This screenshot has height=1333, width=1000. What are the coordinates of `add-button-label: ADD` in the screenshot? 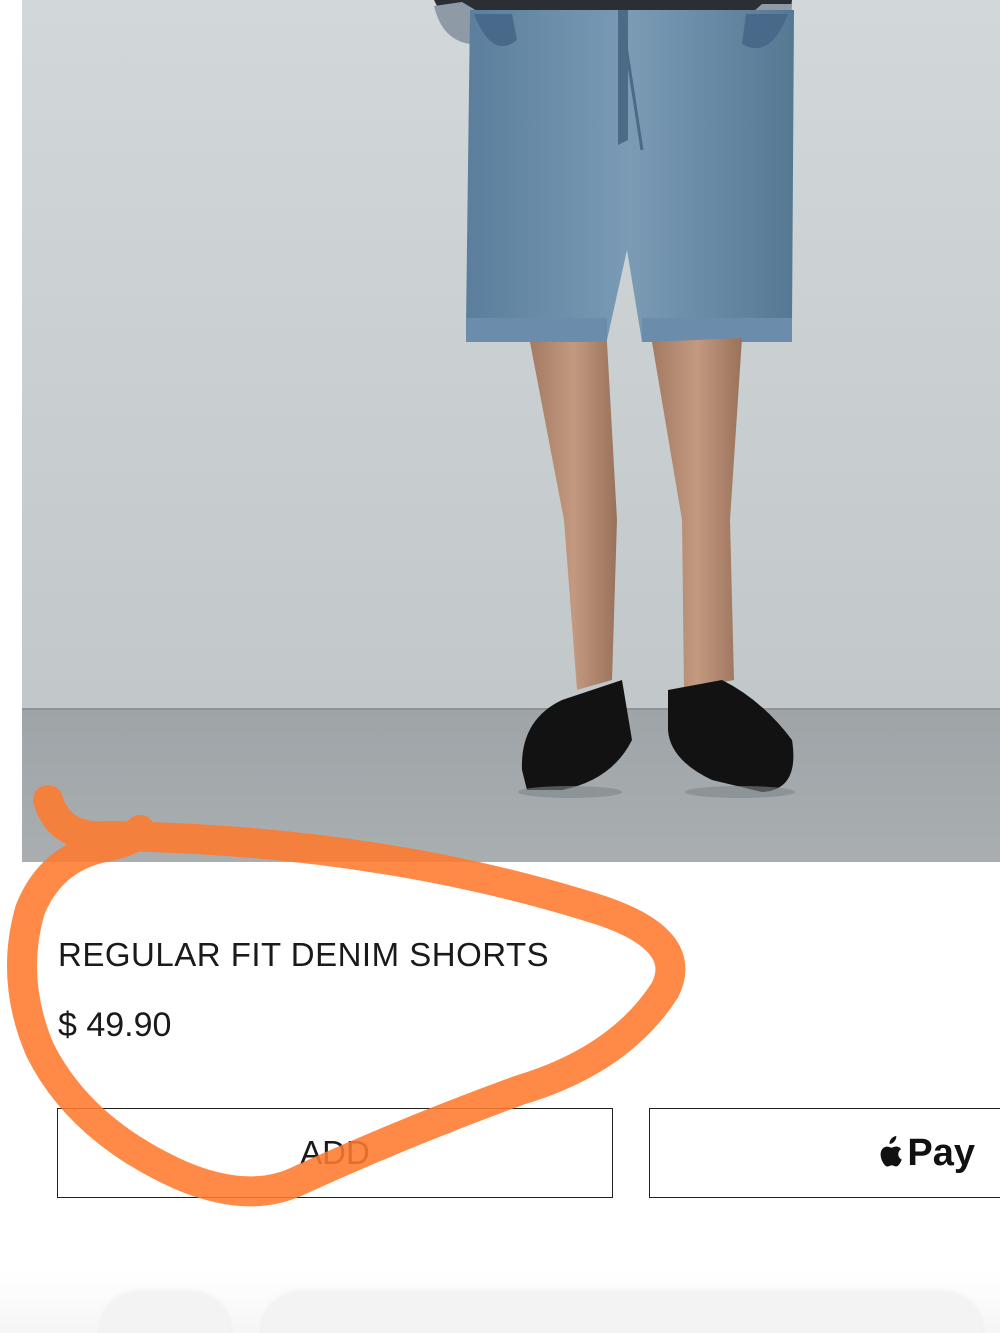 It's located at (335, 1152).